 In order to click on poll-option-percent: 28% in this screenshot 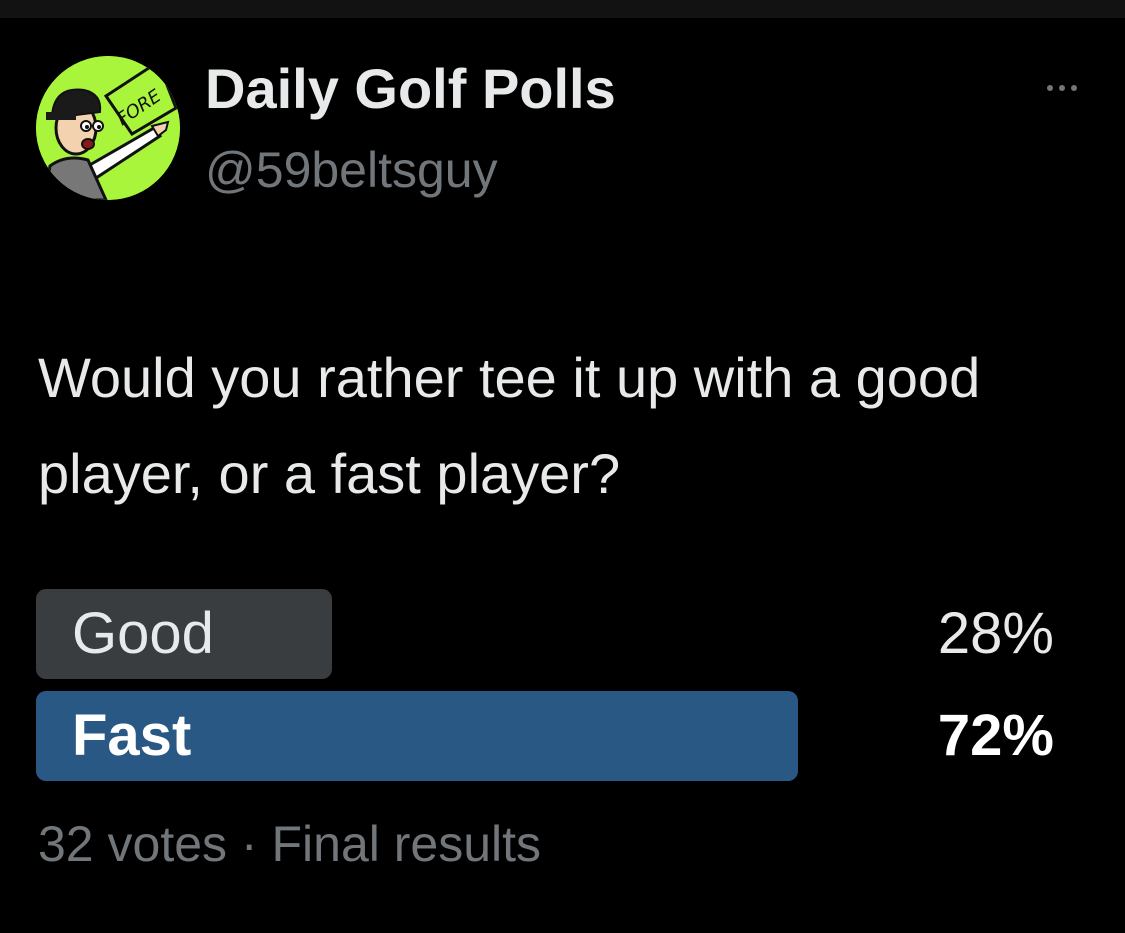, I will do `click(995, 633)`.